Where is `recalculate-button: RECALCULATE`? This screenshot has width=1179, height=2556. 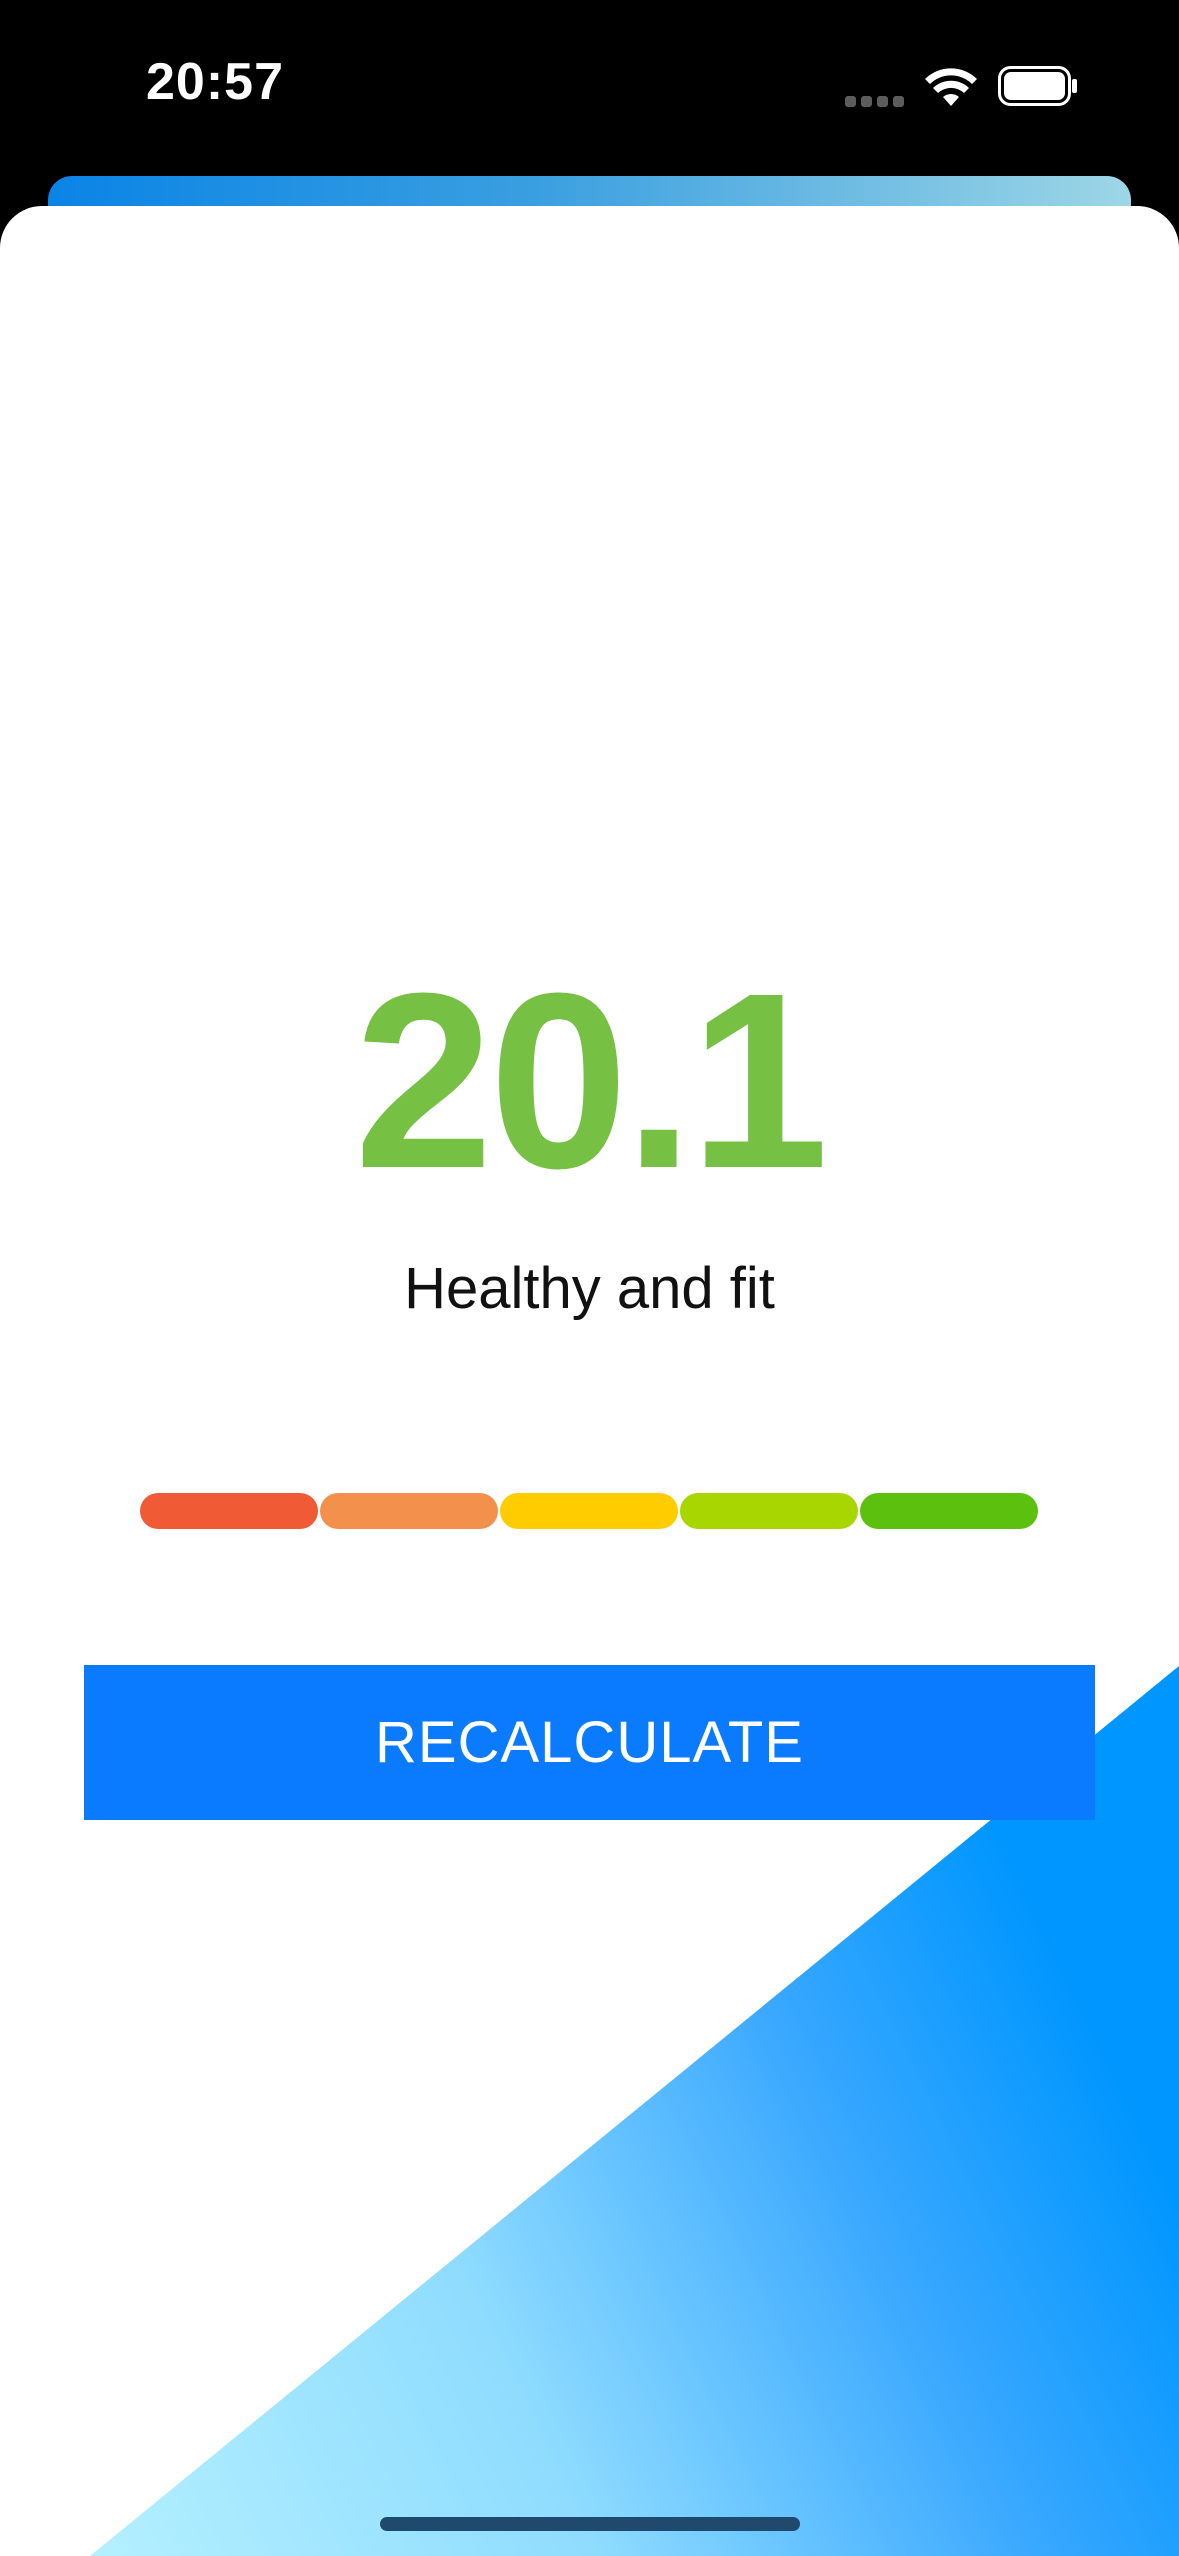
recalculate-button: RECALCULATE is located at coordinates (589, 1742).